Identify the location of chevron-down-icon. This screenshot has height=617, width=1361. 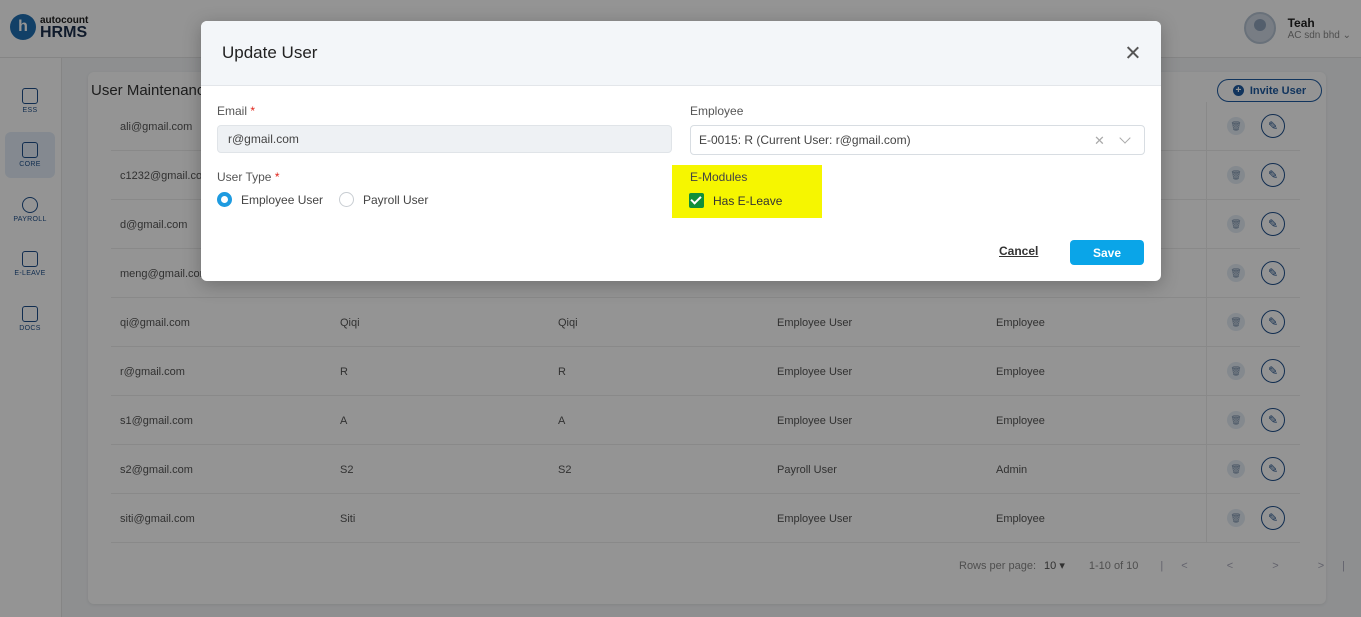
(1125, 138).